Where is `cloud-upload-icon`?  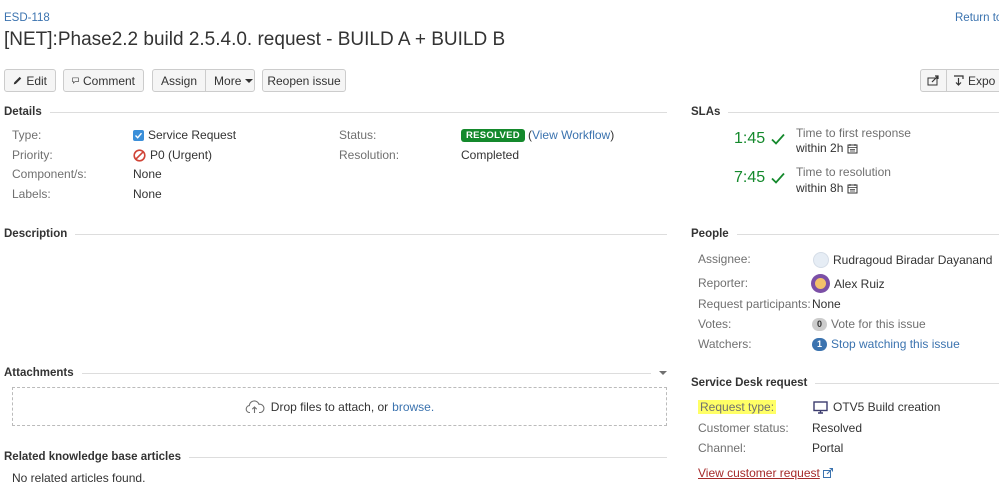
cloud-upload-icon is located at coordinates (255, 406).